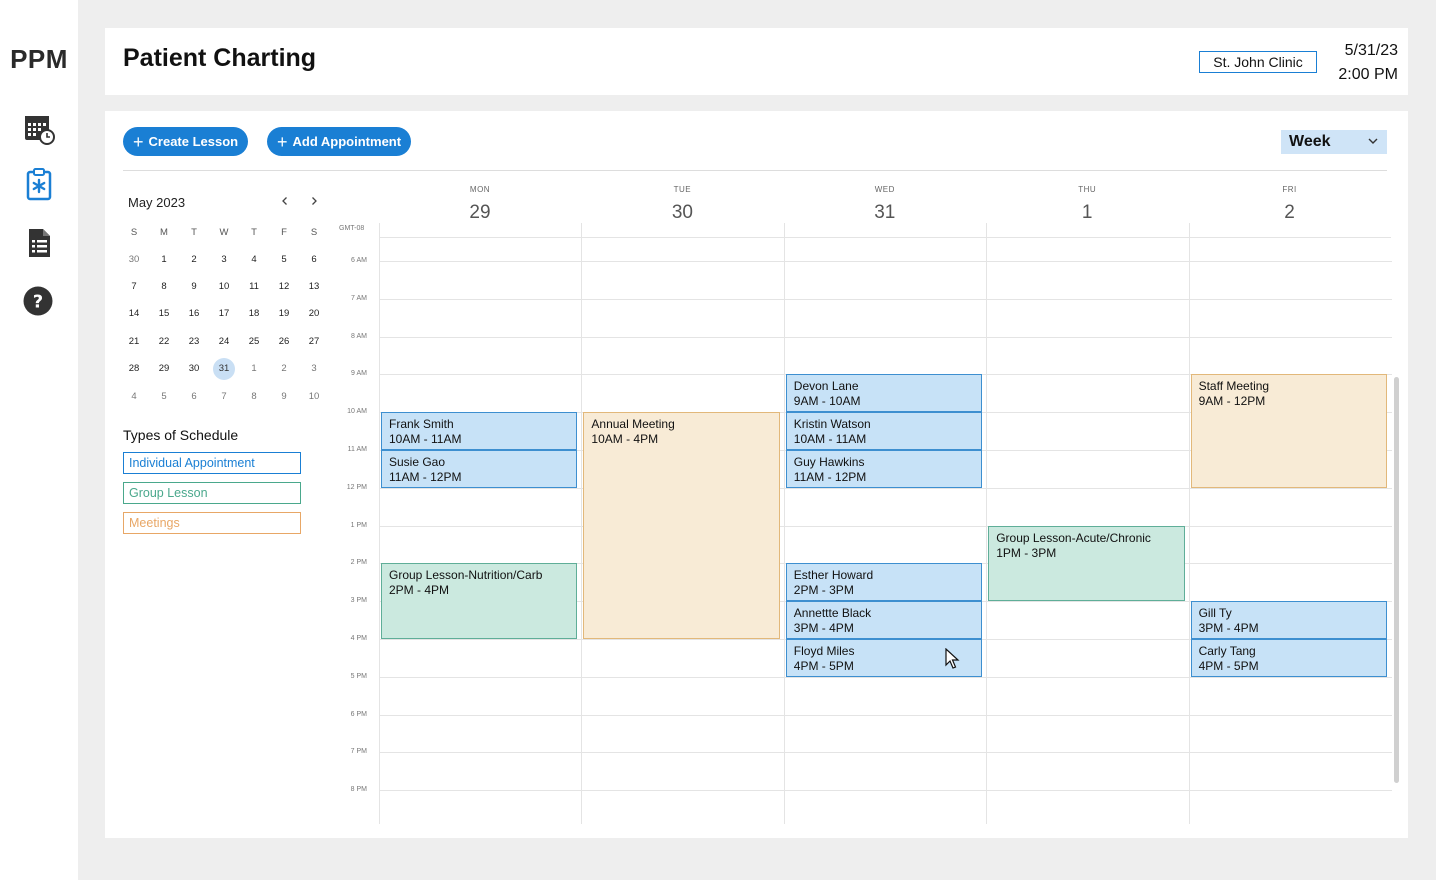  I want to click on mini-calendar-day: 26, so click(284, 341).